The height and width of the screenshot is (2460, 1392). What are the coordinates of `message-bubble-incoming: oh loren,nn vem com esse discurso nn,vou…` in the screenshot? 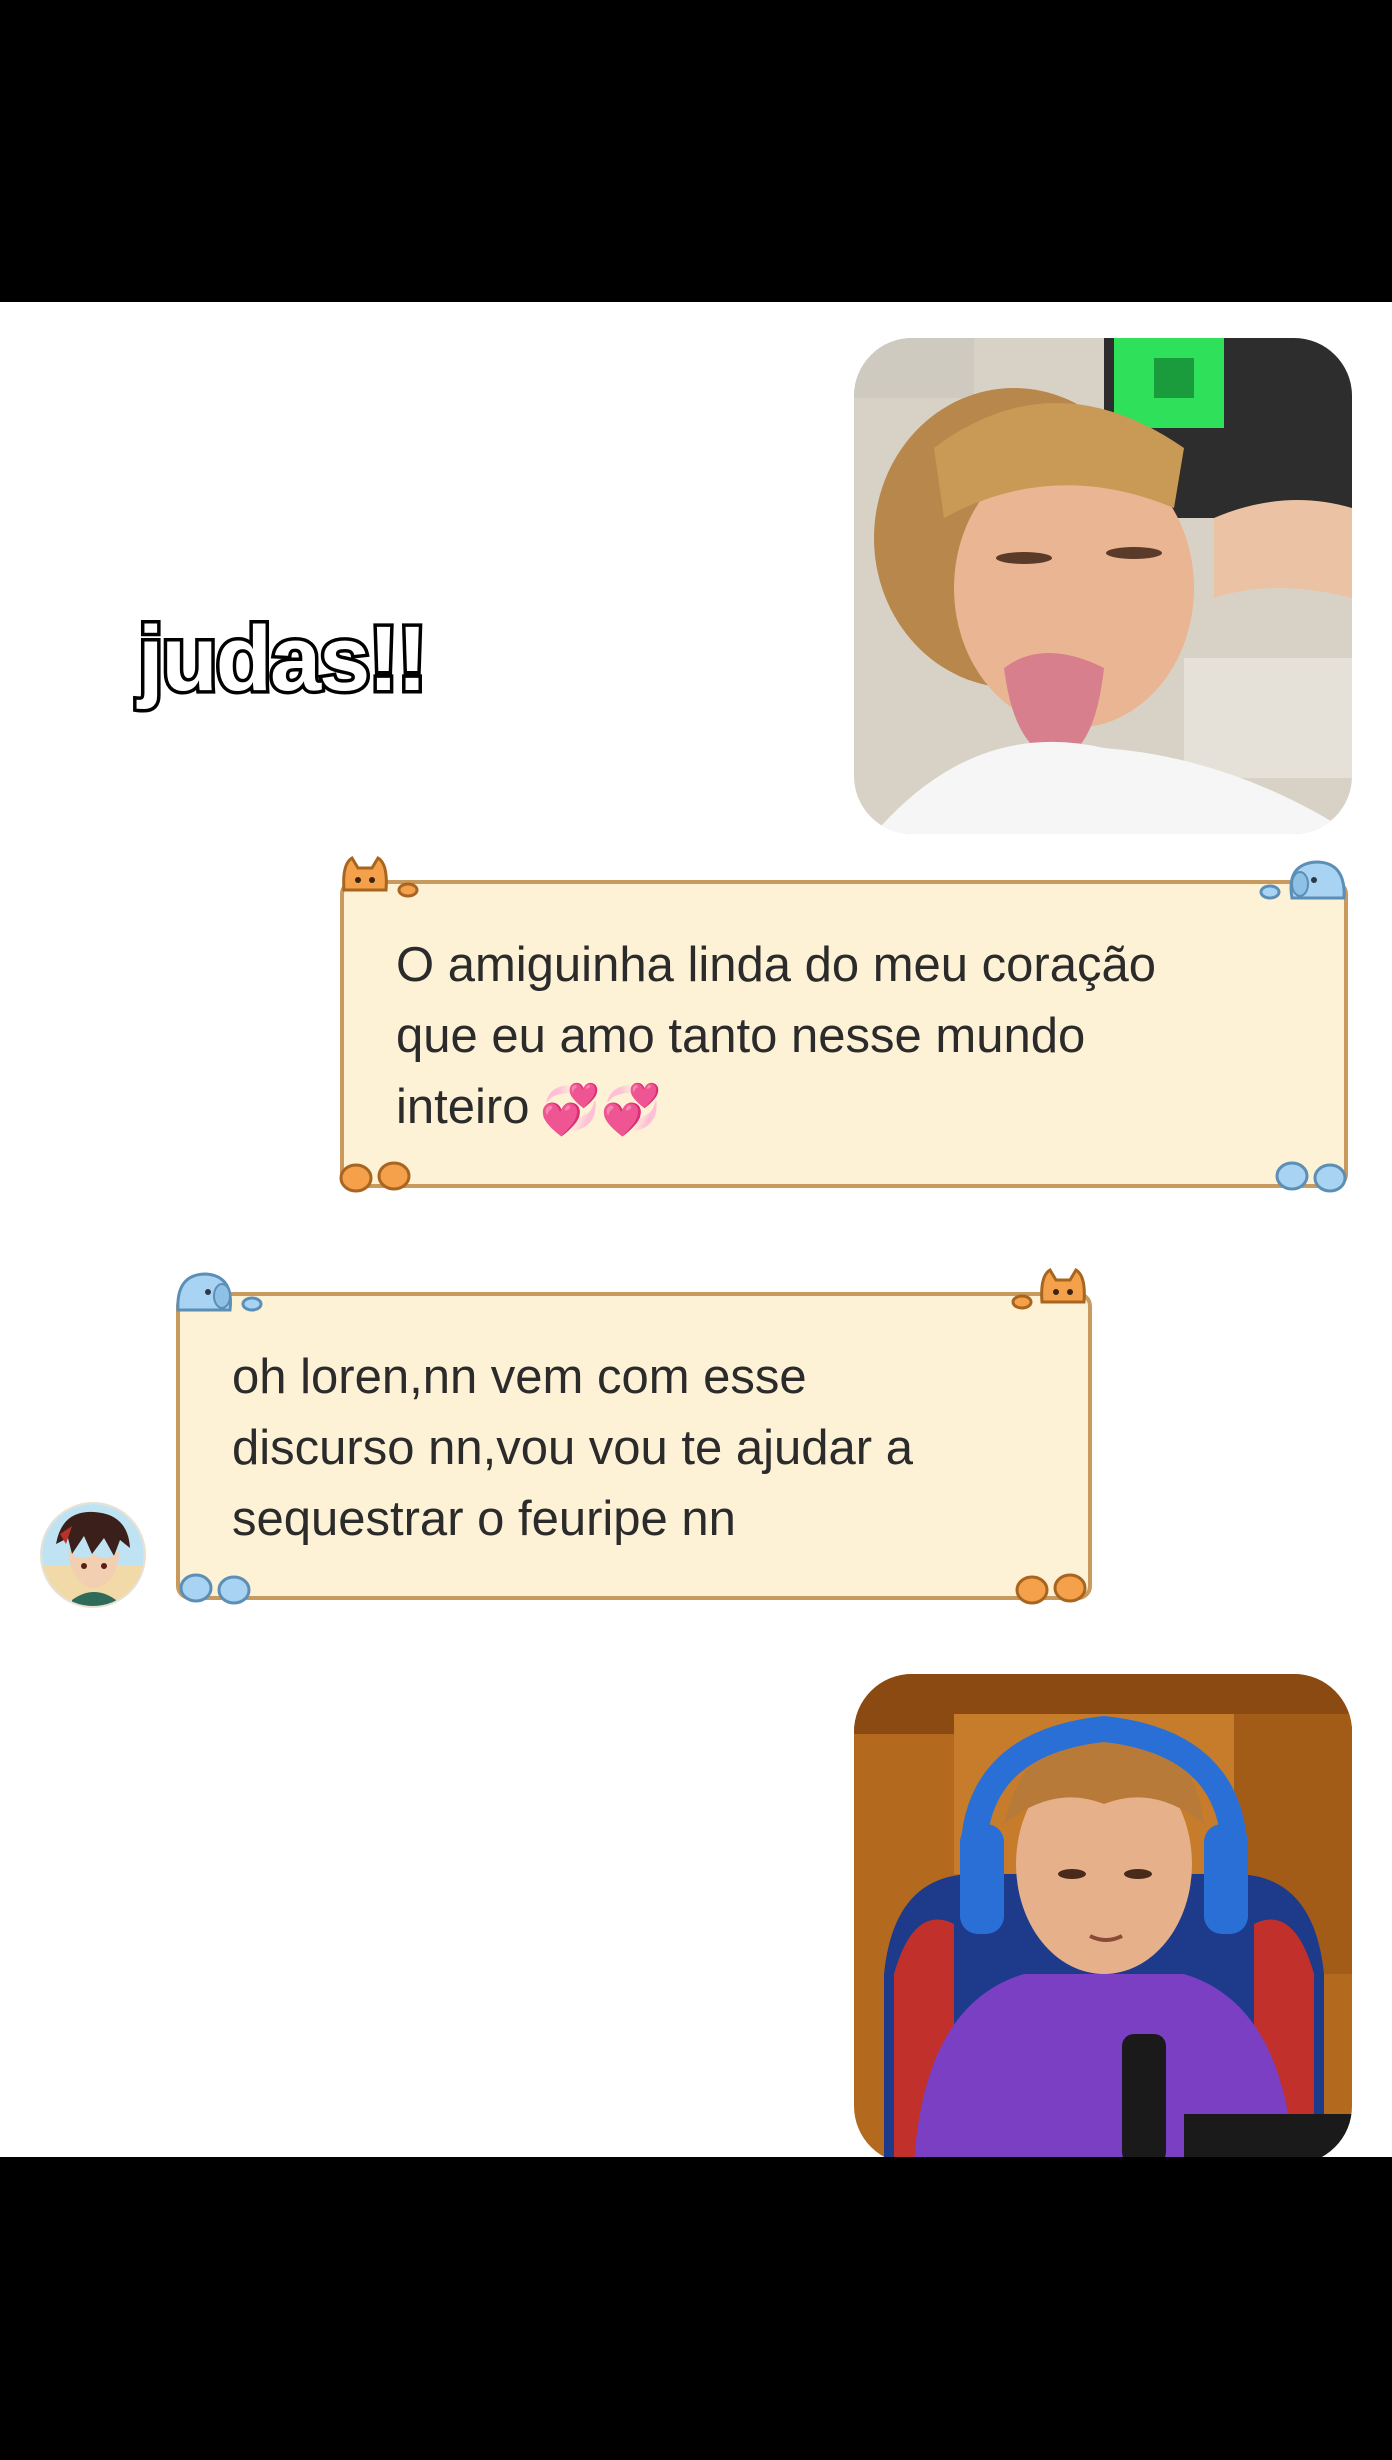 It's located at (634, 1436).